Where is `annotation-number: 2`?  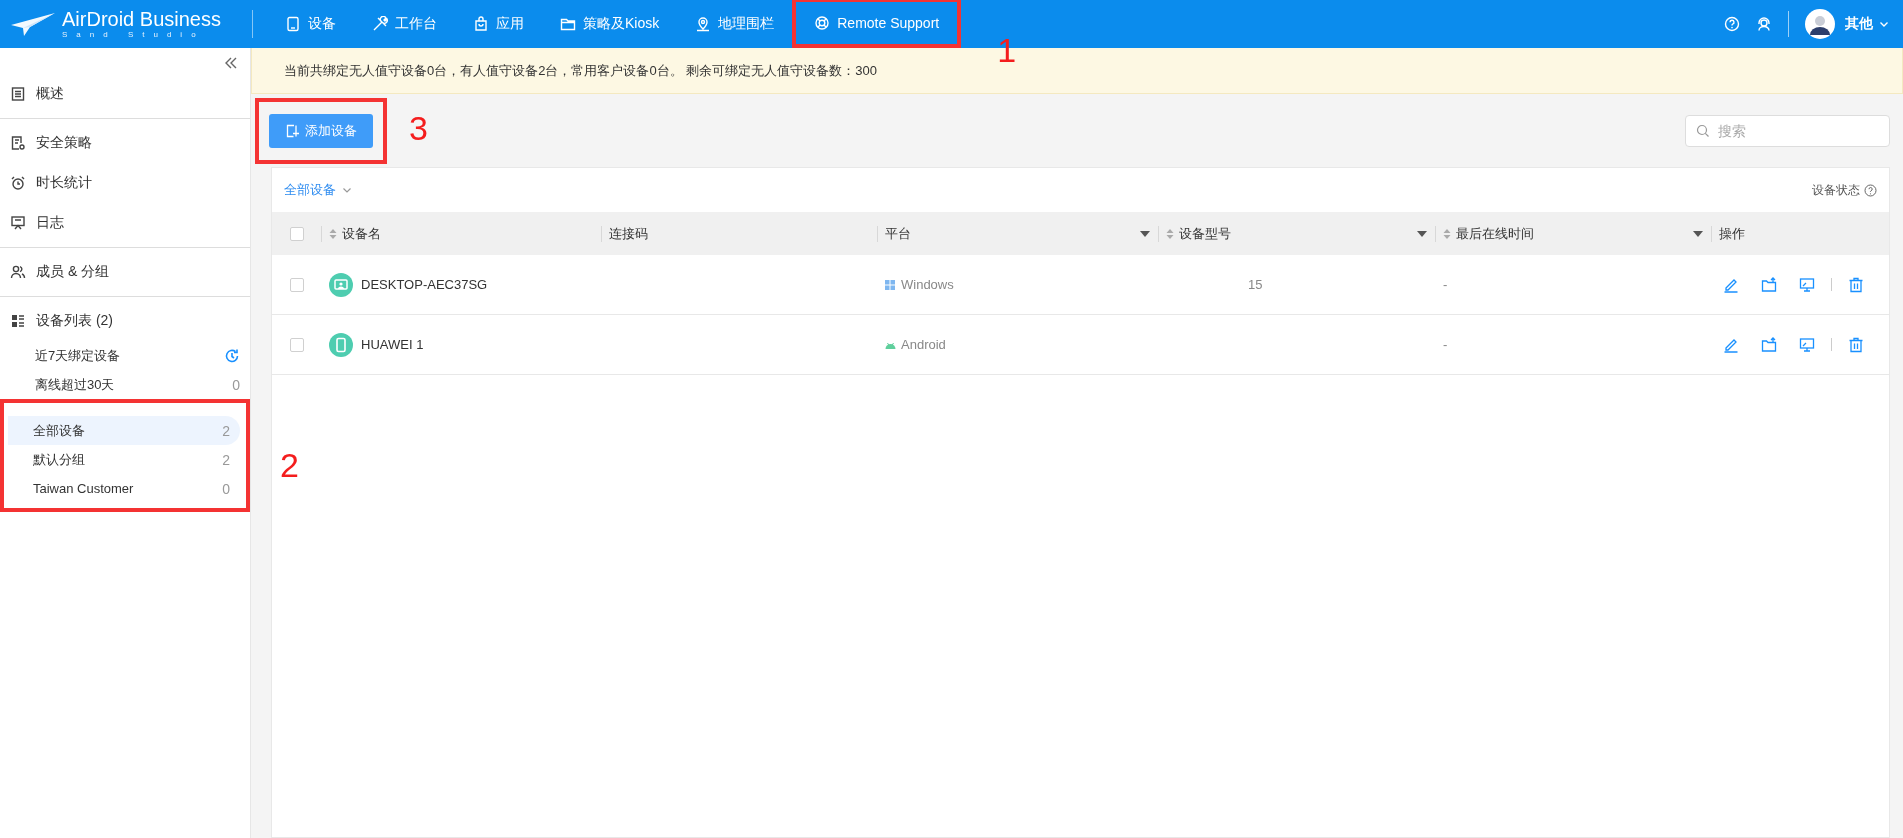 annotation-number: 2 is located at coordinates (289, 464).